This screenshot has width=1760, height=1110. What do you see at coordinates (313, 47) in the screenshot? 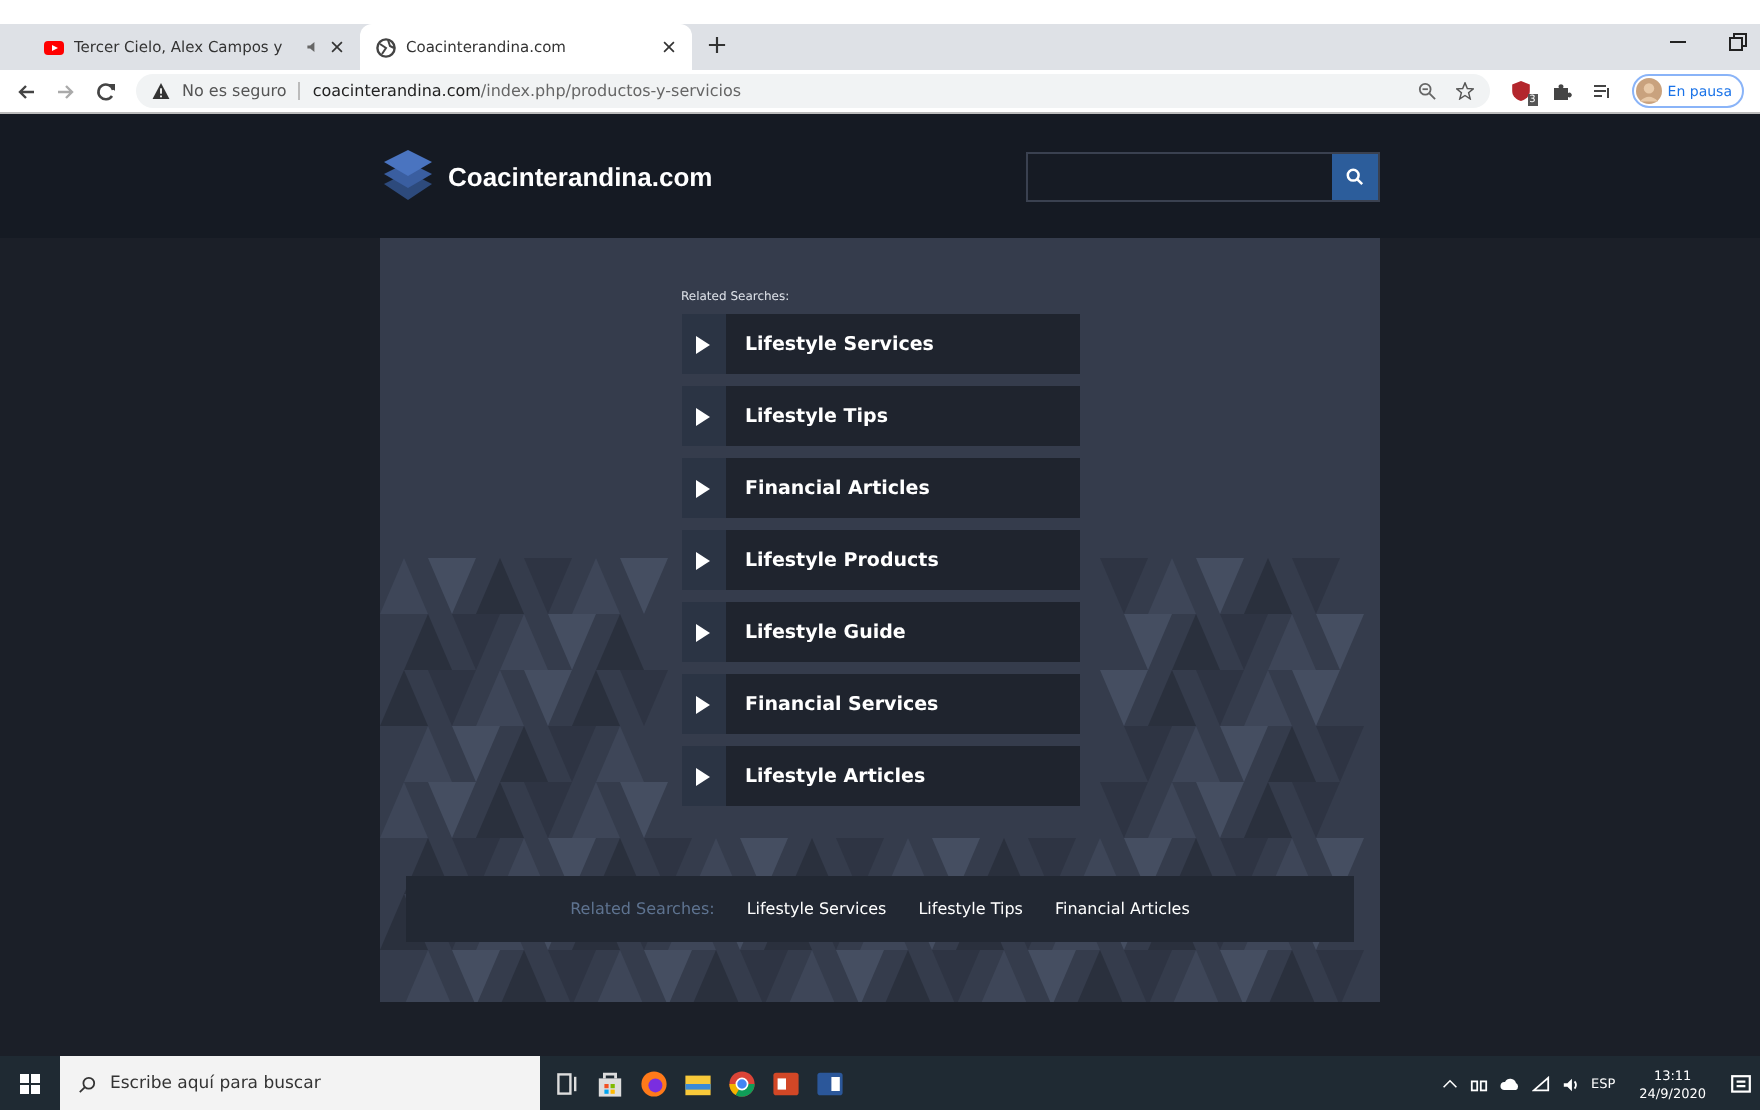
I see `speaker-icon` at bounding box center [313, 47].